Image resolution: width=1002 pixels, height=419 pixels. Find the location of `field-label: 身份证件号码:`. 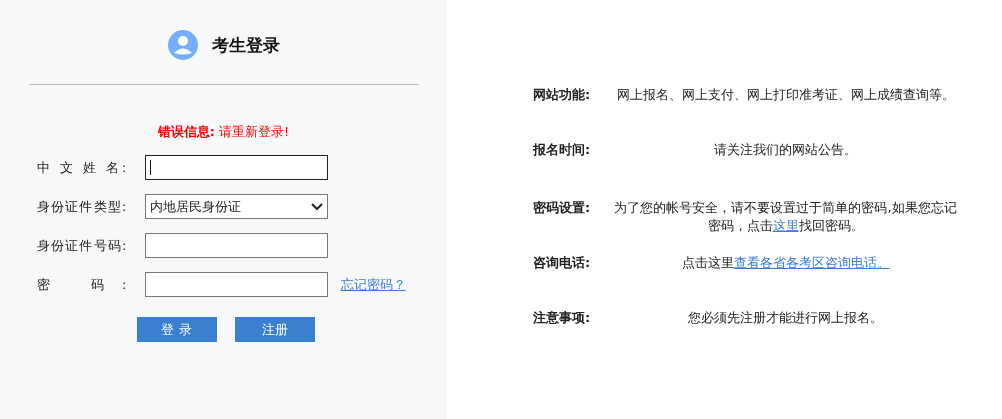

field-label: 身份证件号码: is located at coordinates (81, 245).